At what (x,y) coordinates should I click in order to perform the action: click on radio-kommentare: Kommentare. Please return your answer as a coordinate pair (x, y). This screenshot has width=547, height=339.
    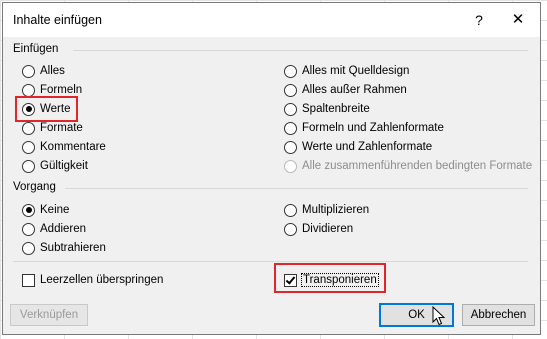
    Looking at the image, I should click on (64, 147).